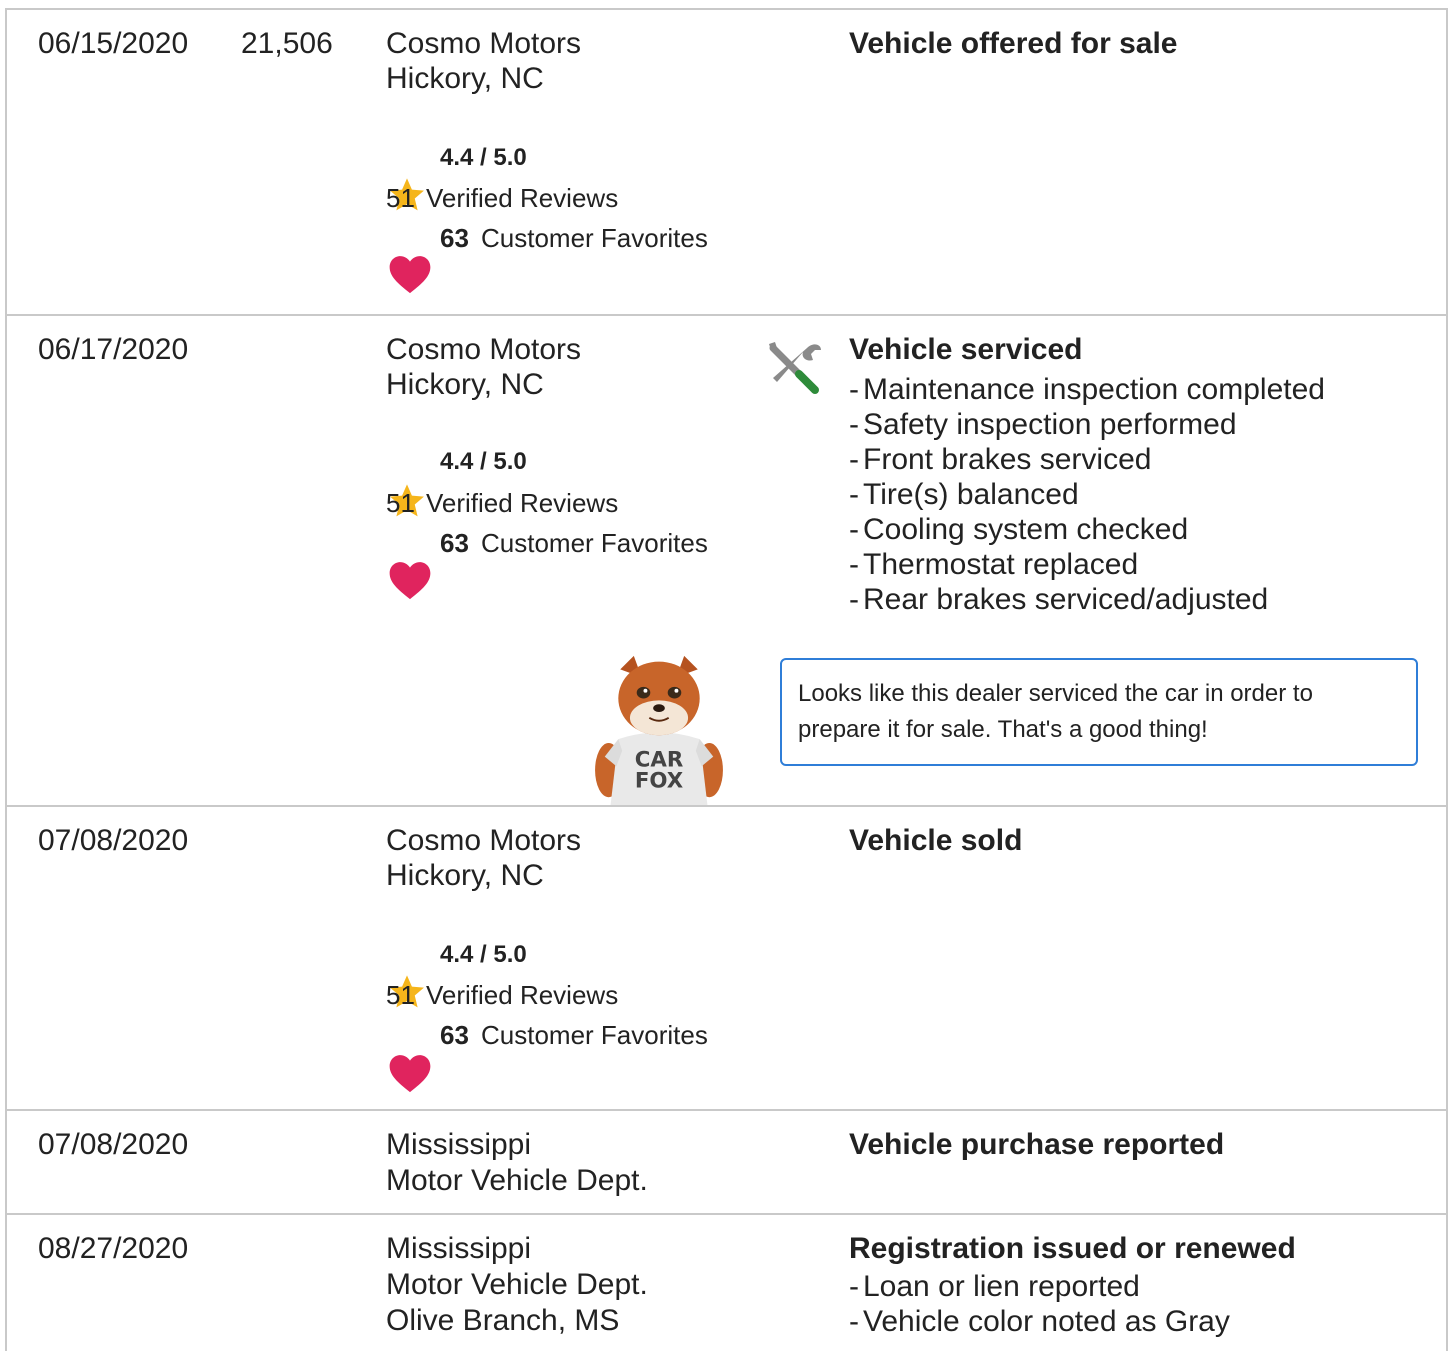  What do you see at coordinates (1013, 43) in the screenshot?
I see `event-title: Vehicle offered for sale` at bounding box center [1013, 43].